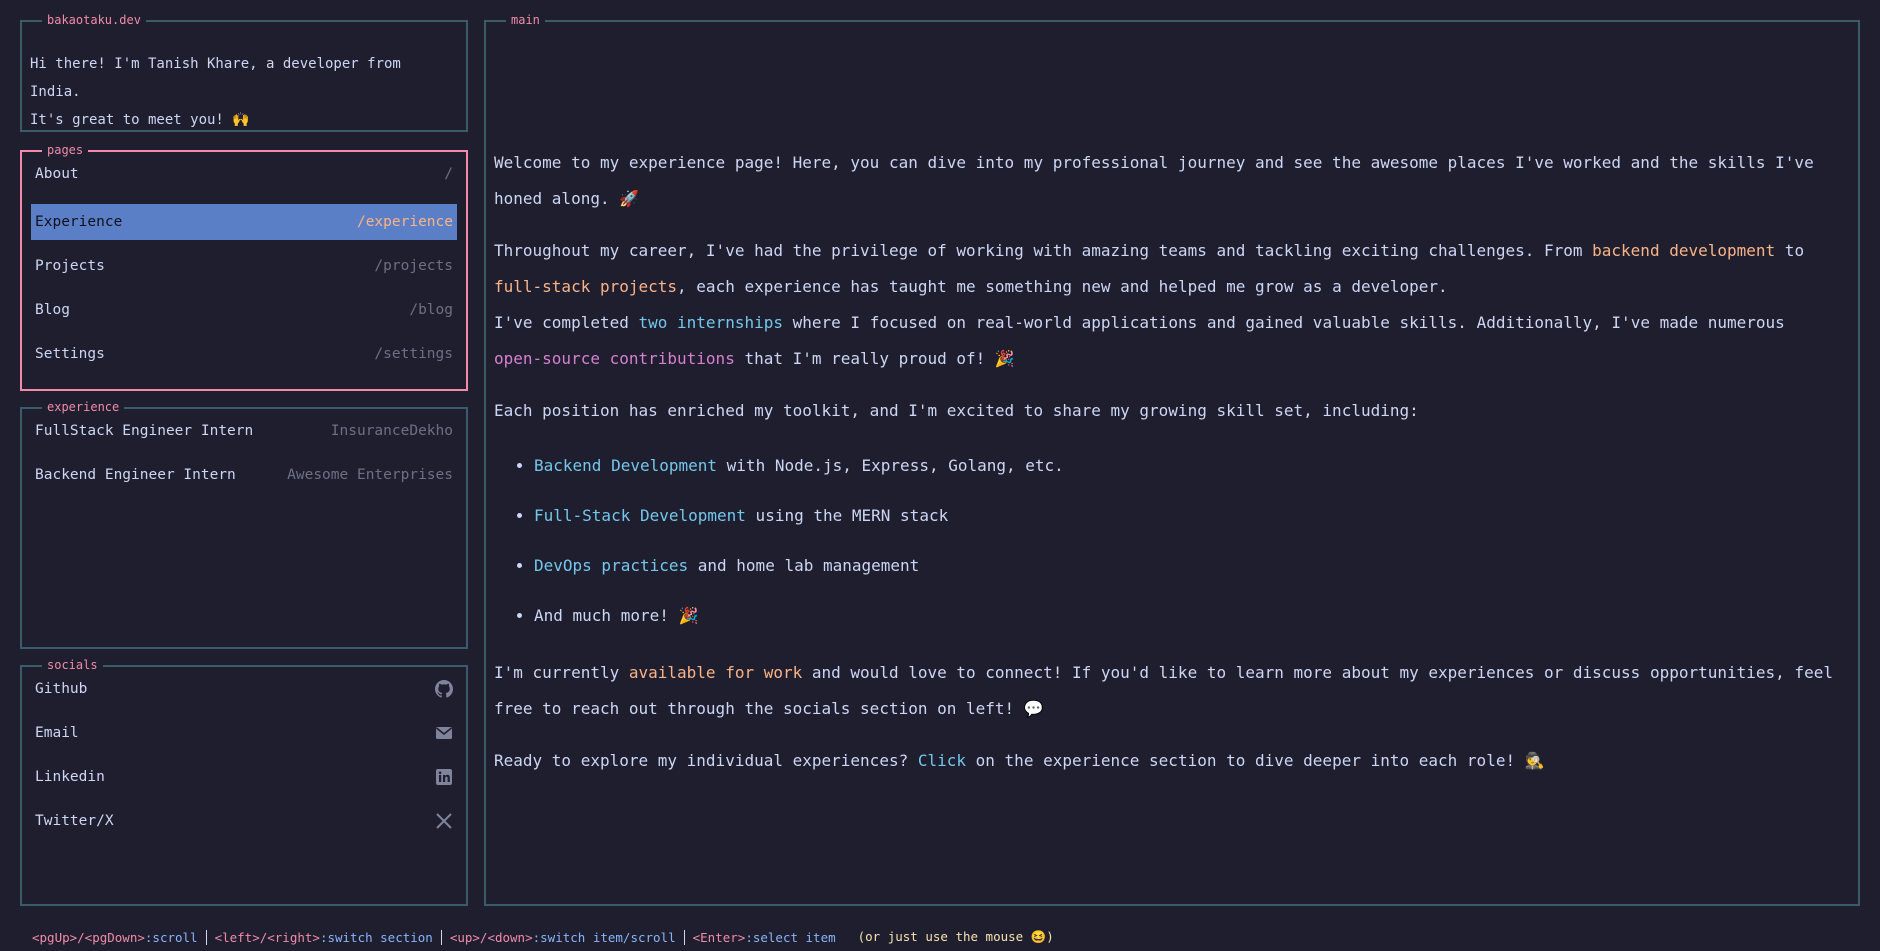 The height and width of the screenshot is (951, 1880). What do you see at coordinates (955, 936) in the screenshot?
I see `mouse-hint: (or just use the mouse 😆)` at bounding box center [955, 936].